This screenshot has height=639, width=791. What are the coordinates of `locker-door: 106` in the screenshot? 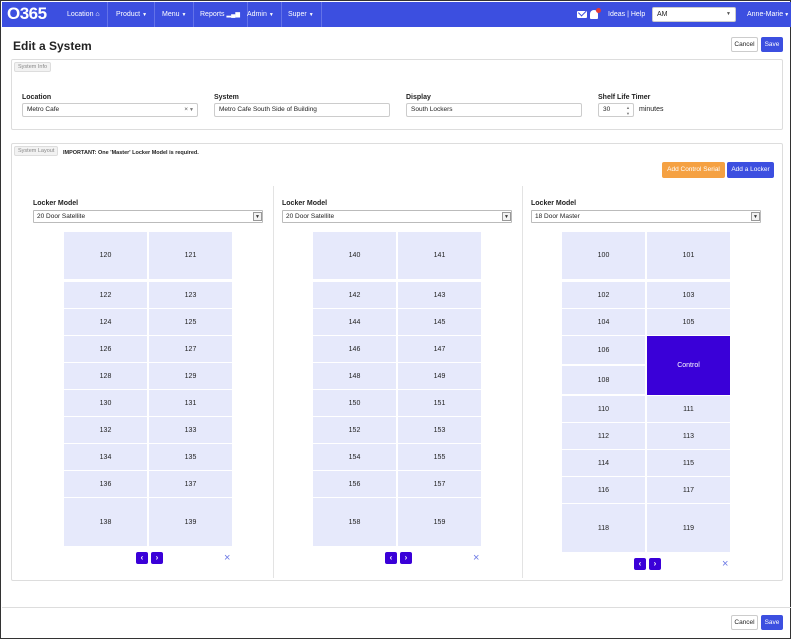 It's located at (603, 350).